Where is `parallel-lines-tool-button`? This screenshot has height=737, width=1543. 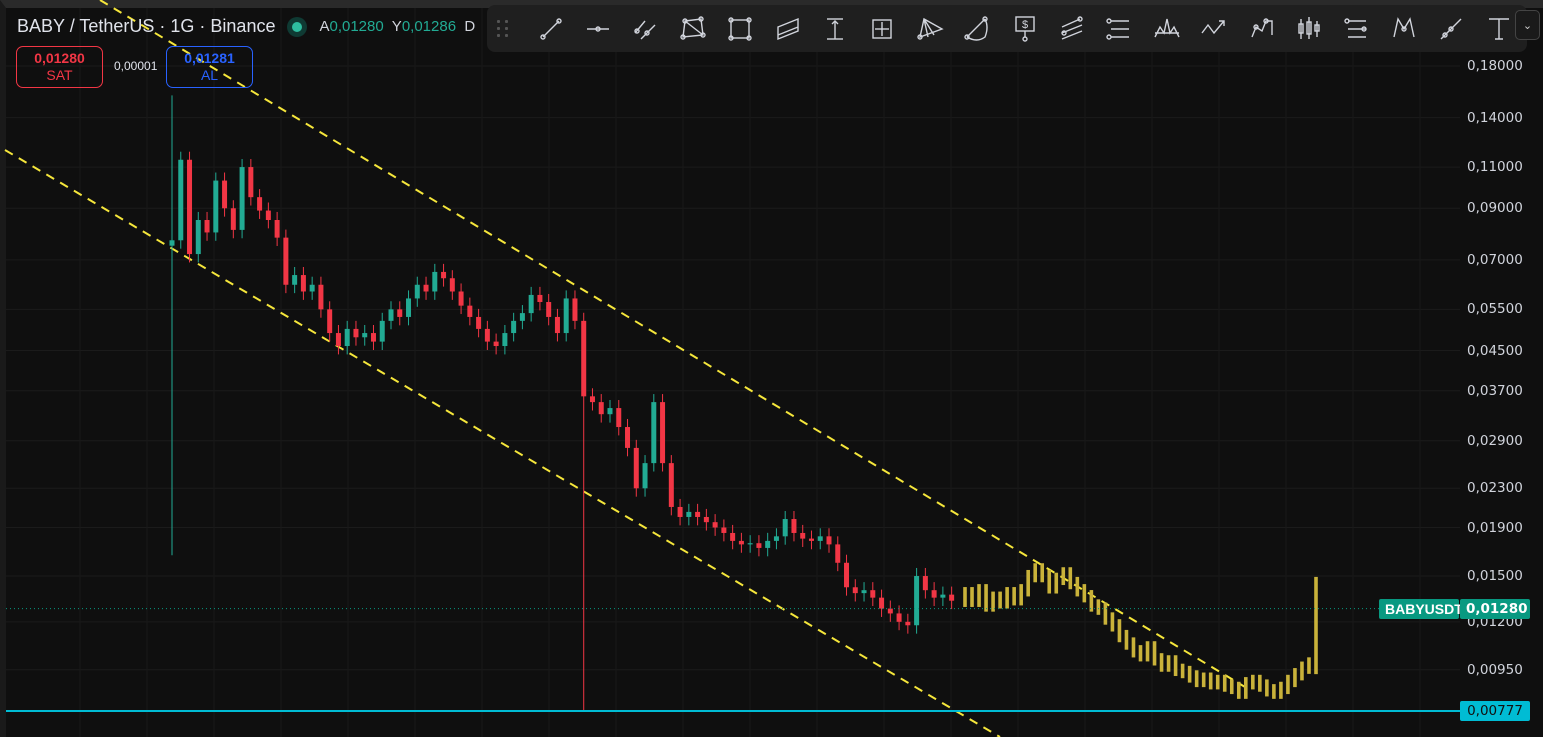 parallel-lines-tool-button is located at coordinates (645, 29).